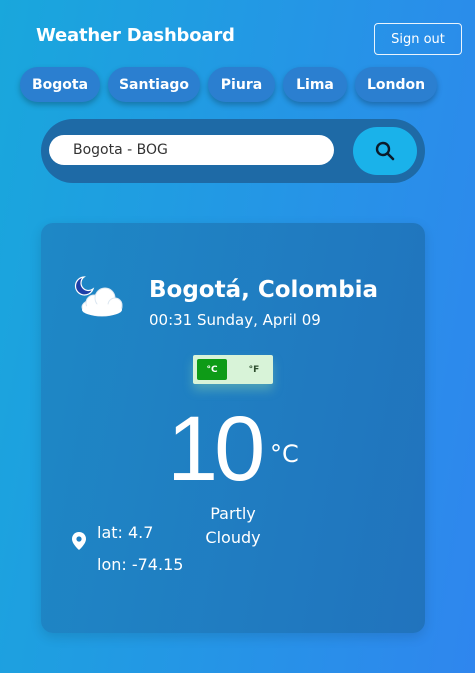 This screenshot has width=475, height=673. Describe the element at coordinates (154, 84) in the screenshot. I see `city-button-santiago: Santiago` at that location.